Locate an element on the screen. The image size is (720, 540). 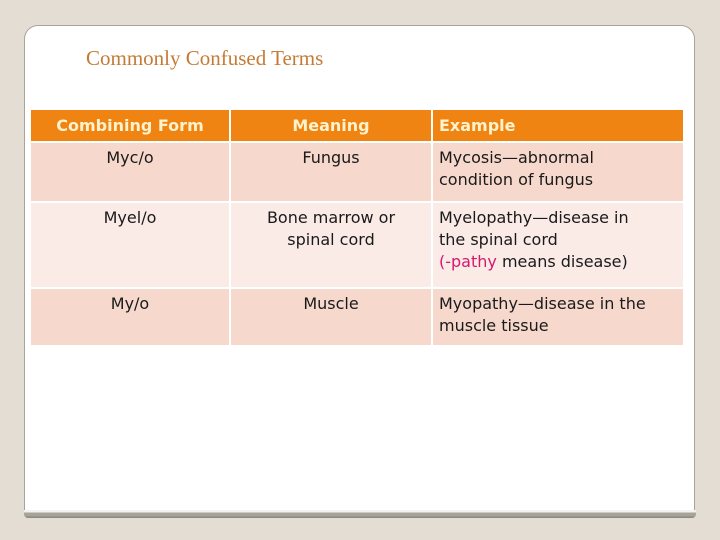
table-header-row: Combining Form Meaning Example is located at coordinates (357, 125).